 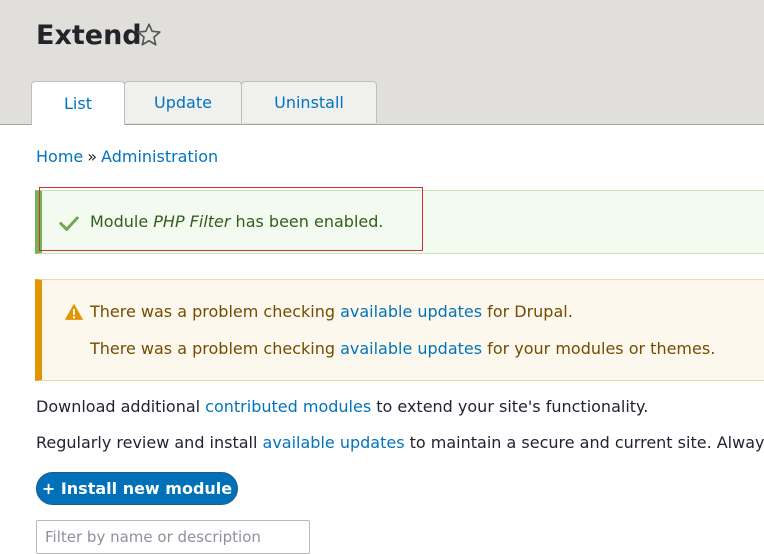 I want to click on warning-line1-prefix: There was a problem checking, so click(x=215, y=311).